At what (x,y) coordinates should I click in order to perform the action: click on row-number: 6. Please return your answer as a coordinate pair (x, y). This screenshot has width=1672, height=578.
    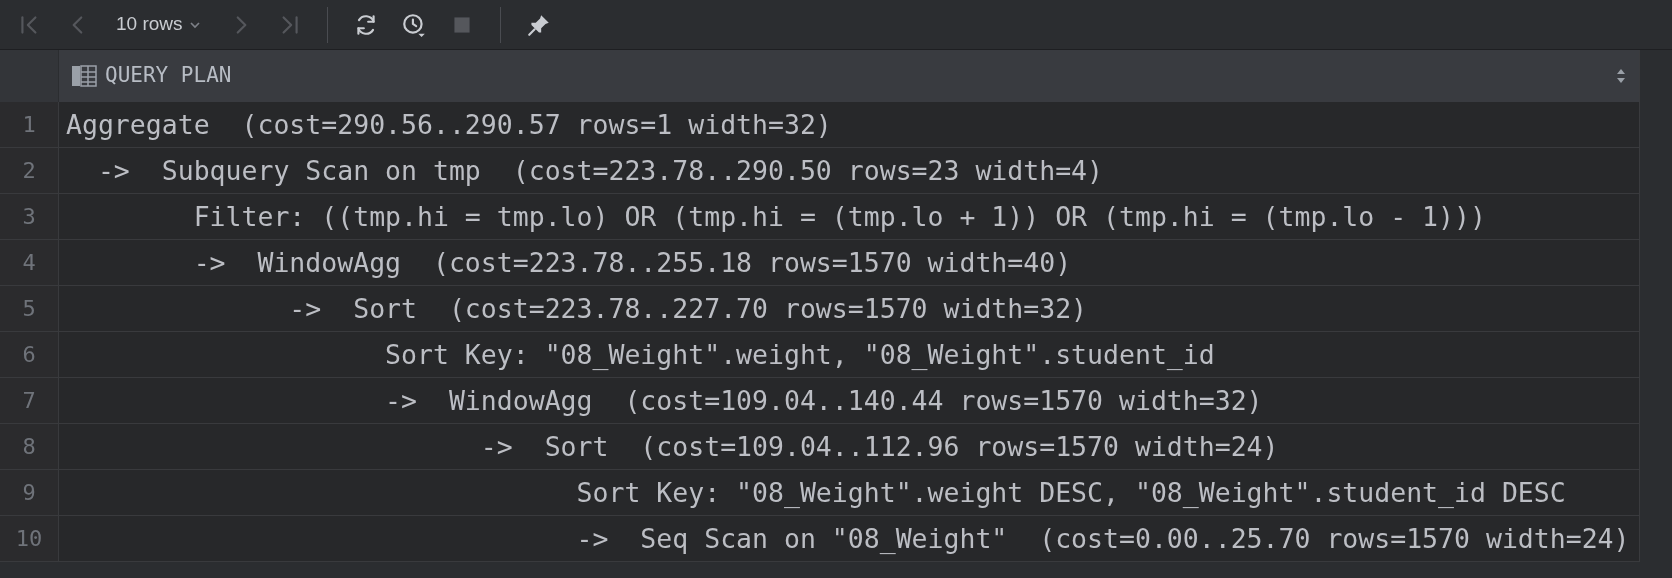
    Looking at the image, I should click on (29, 354).